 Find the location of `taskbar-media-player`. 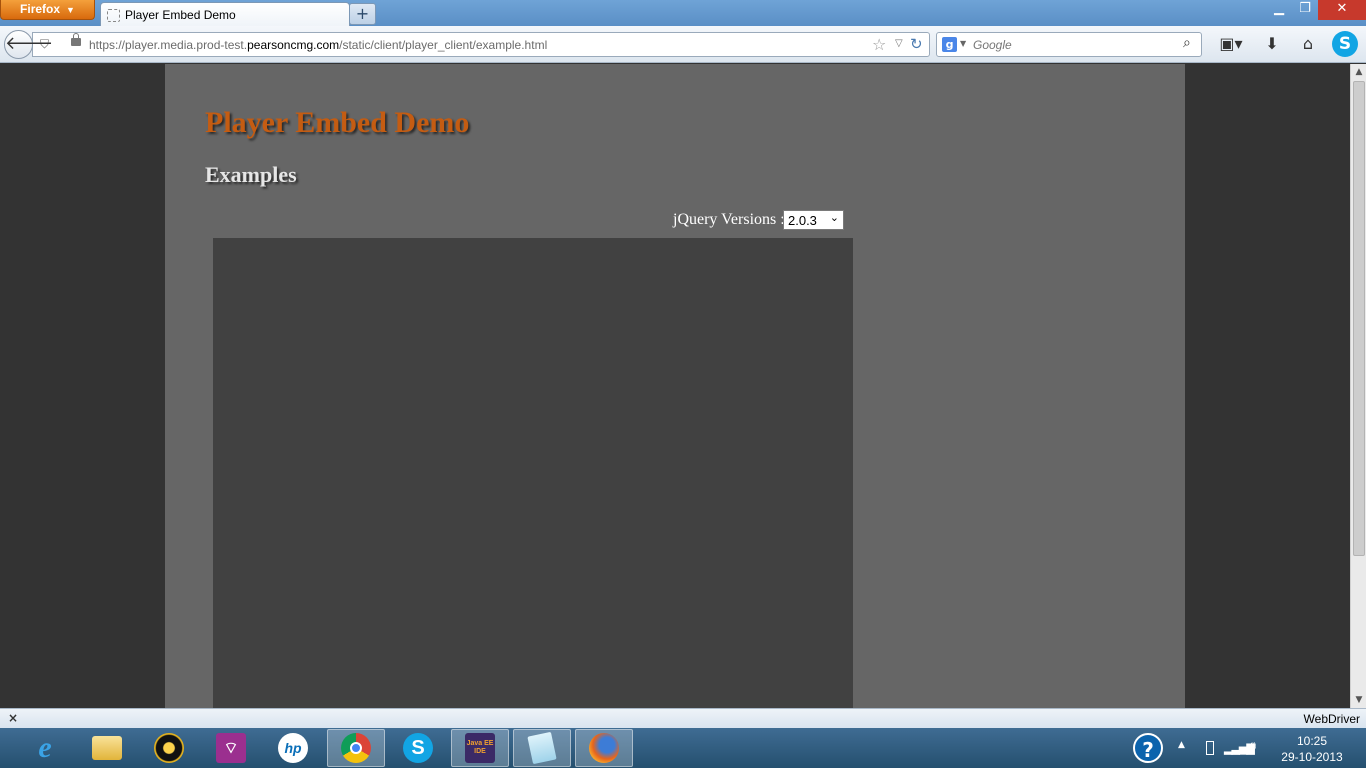

taskbar-media-player is located at coordinates (169, 748).